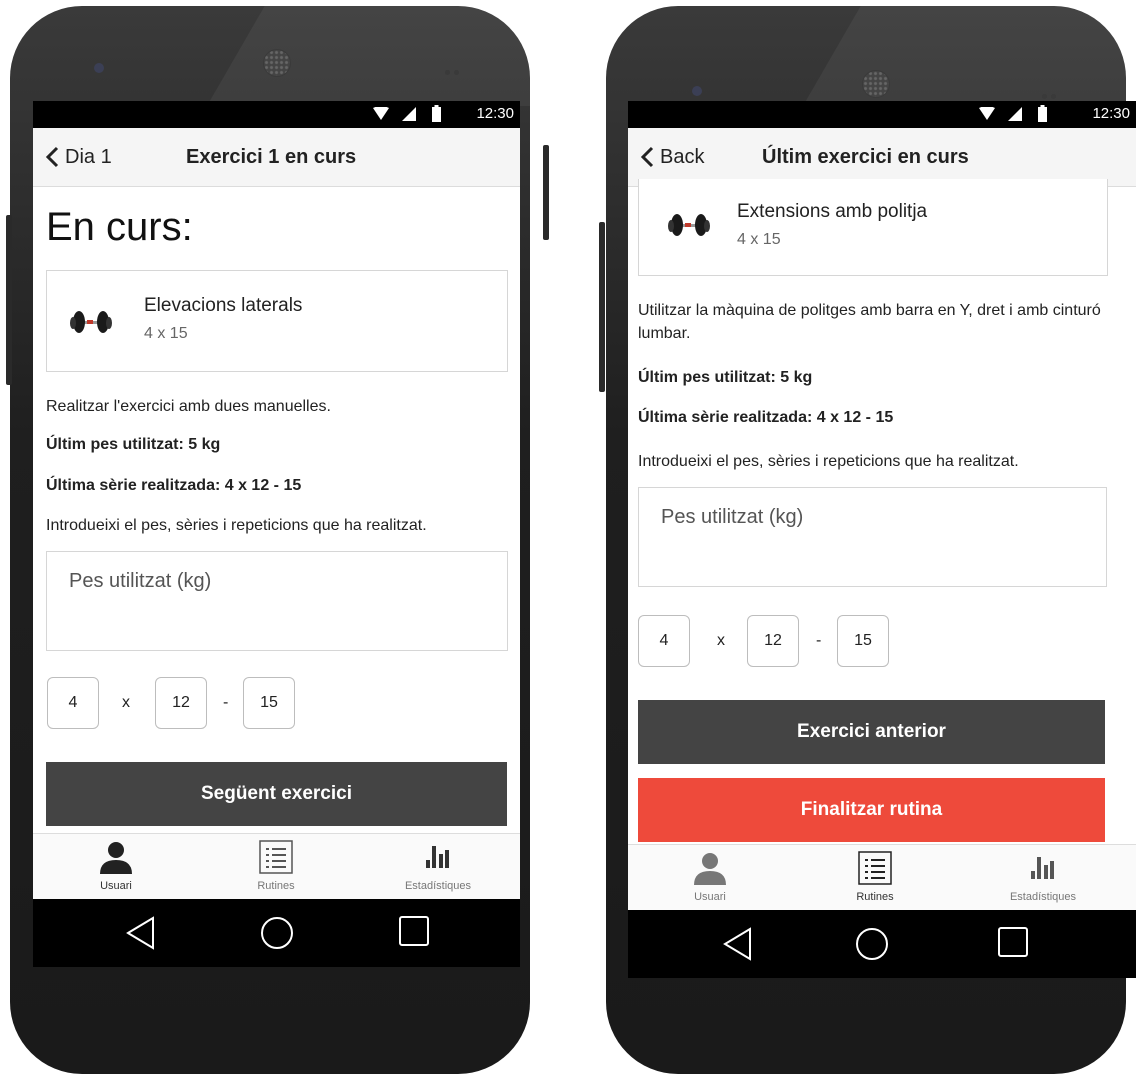  What do you see at coordinates (188, 406) in the screenshot?
I see `exercise-description: Realitzar l'exercici amb dues manuelles.` at bounding box center [188, 406].